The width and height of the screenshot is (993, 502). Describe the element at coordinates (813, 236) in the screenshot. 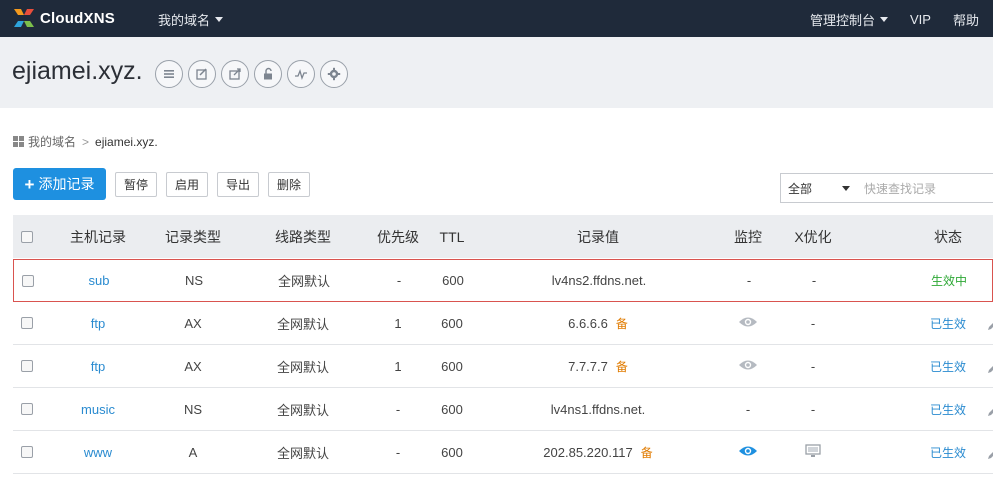

I see `header-xopt: X优化` at that location.